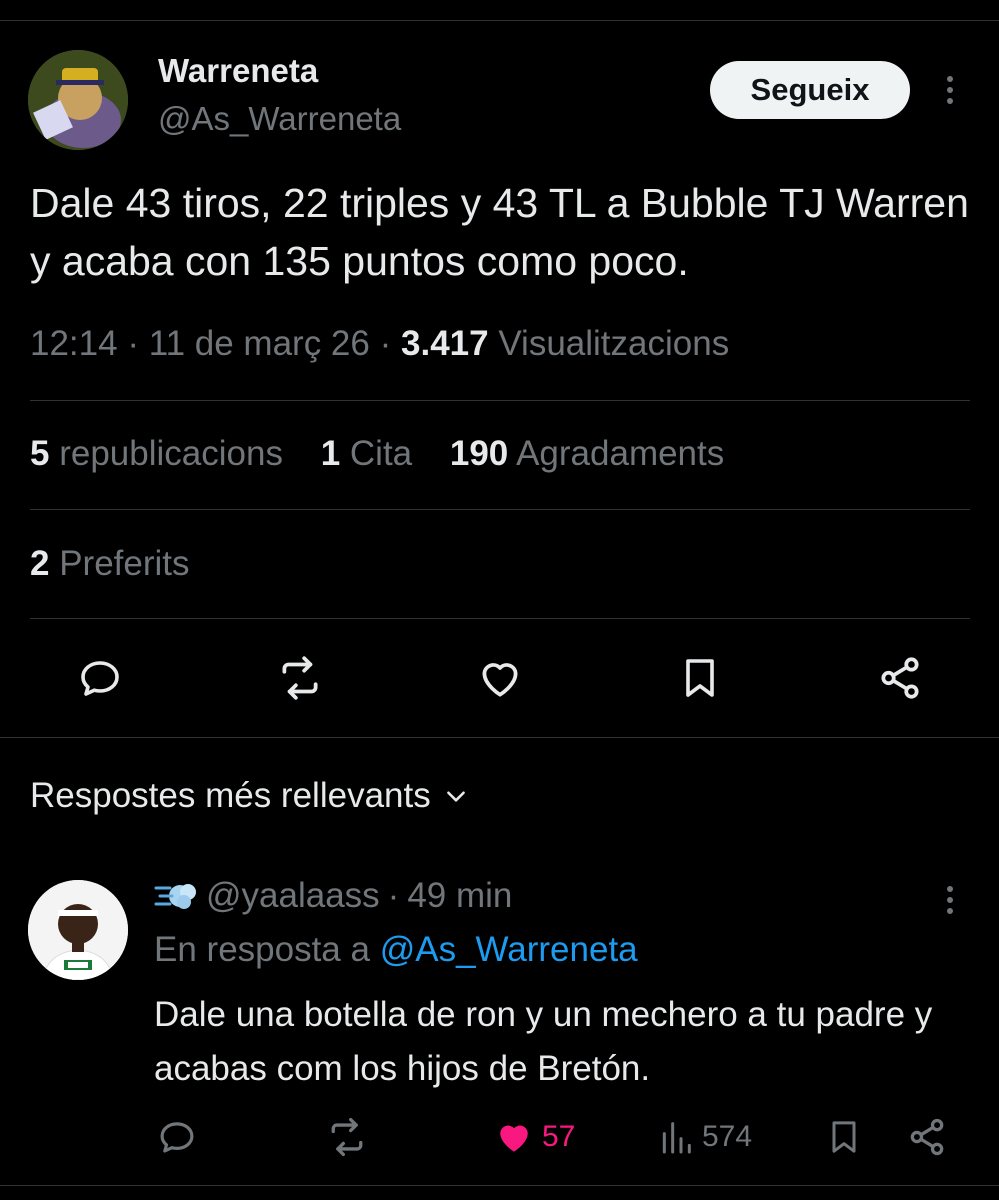 The height and width of the screenshot is (1200, 999). I want to click on reposts-count: 5, so click(40, 453).